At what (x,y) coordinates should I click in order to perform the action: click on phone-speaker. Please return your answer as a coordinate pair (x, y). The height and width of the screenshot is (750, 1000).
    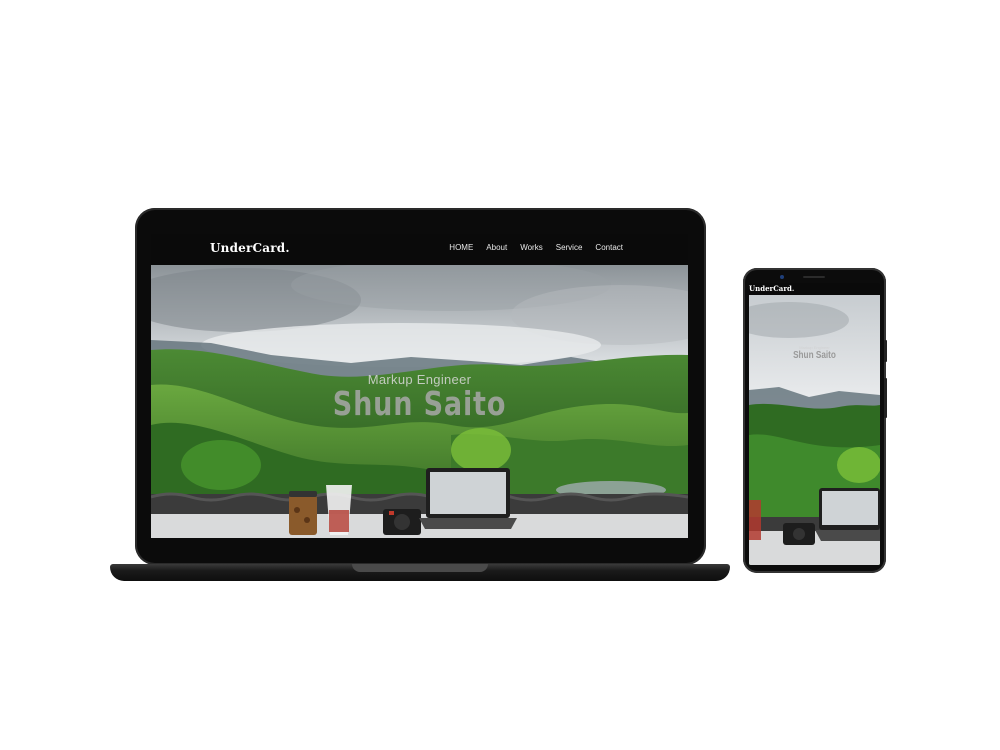
    Looking at the image, I should click on (814, 277).